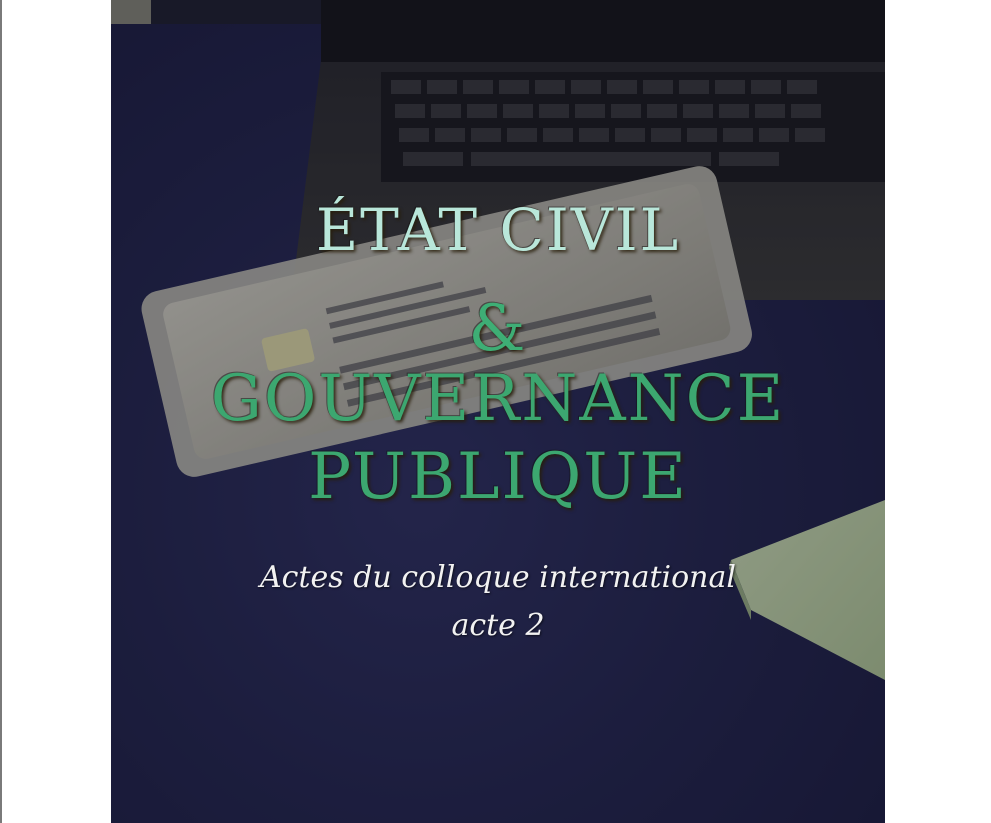  I want to click on title-line-gouvernance: GOUVERNANCE, so click(498, 399).